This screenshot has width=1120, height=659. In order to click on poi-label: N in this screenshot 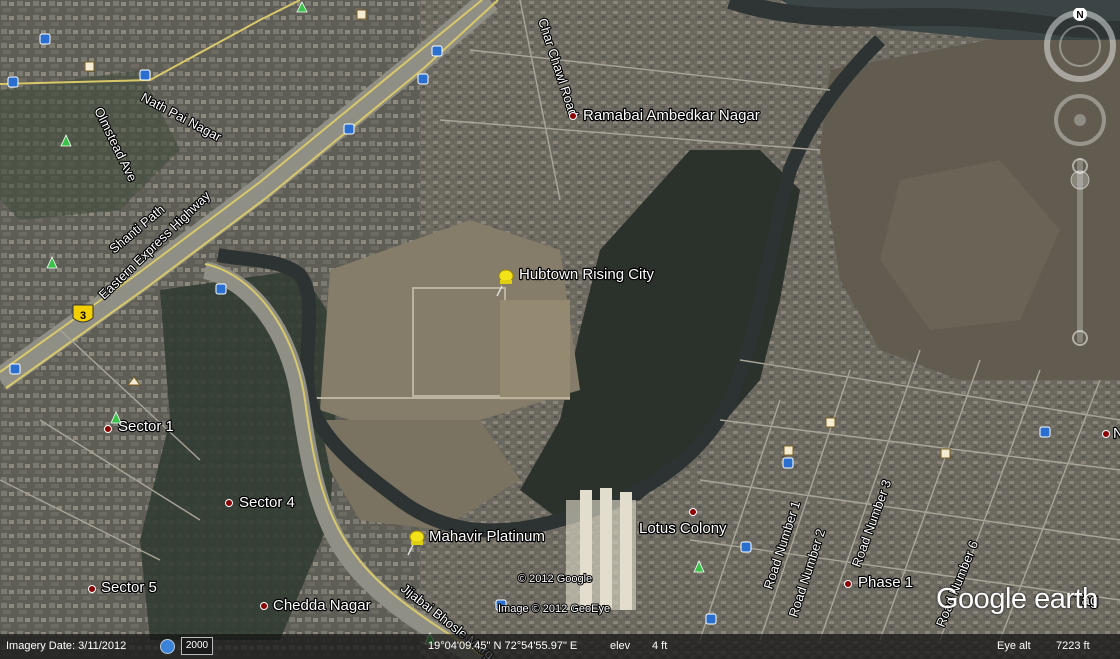, I will do `click(1116, 433)`.